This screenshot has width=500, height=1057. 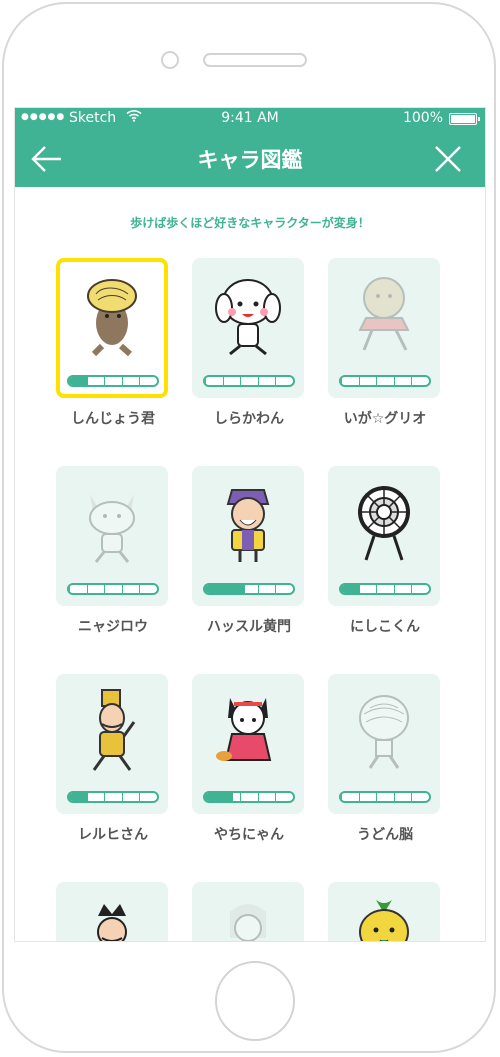 I want to click on character-name: にしこくん, so click(x=385, y=627).